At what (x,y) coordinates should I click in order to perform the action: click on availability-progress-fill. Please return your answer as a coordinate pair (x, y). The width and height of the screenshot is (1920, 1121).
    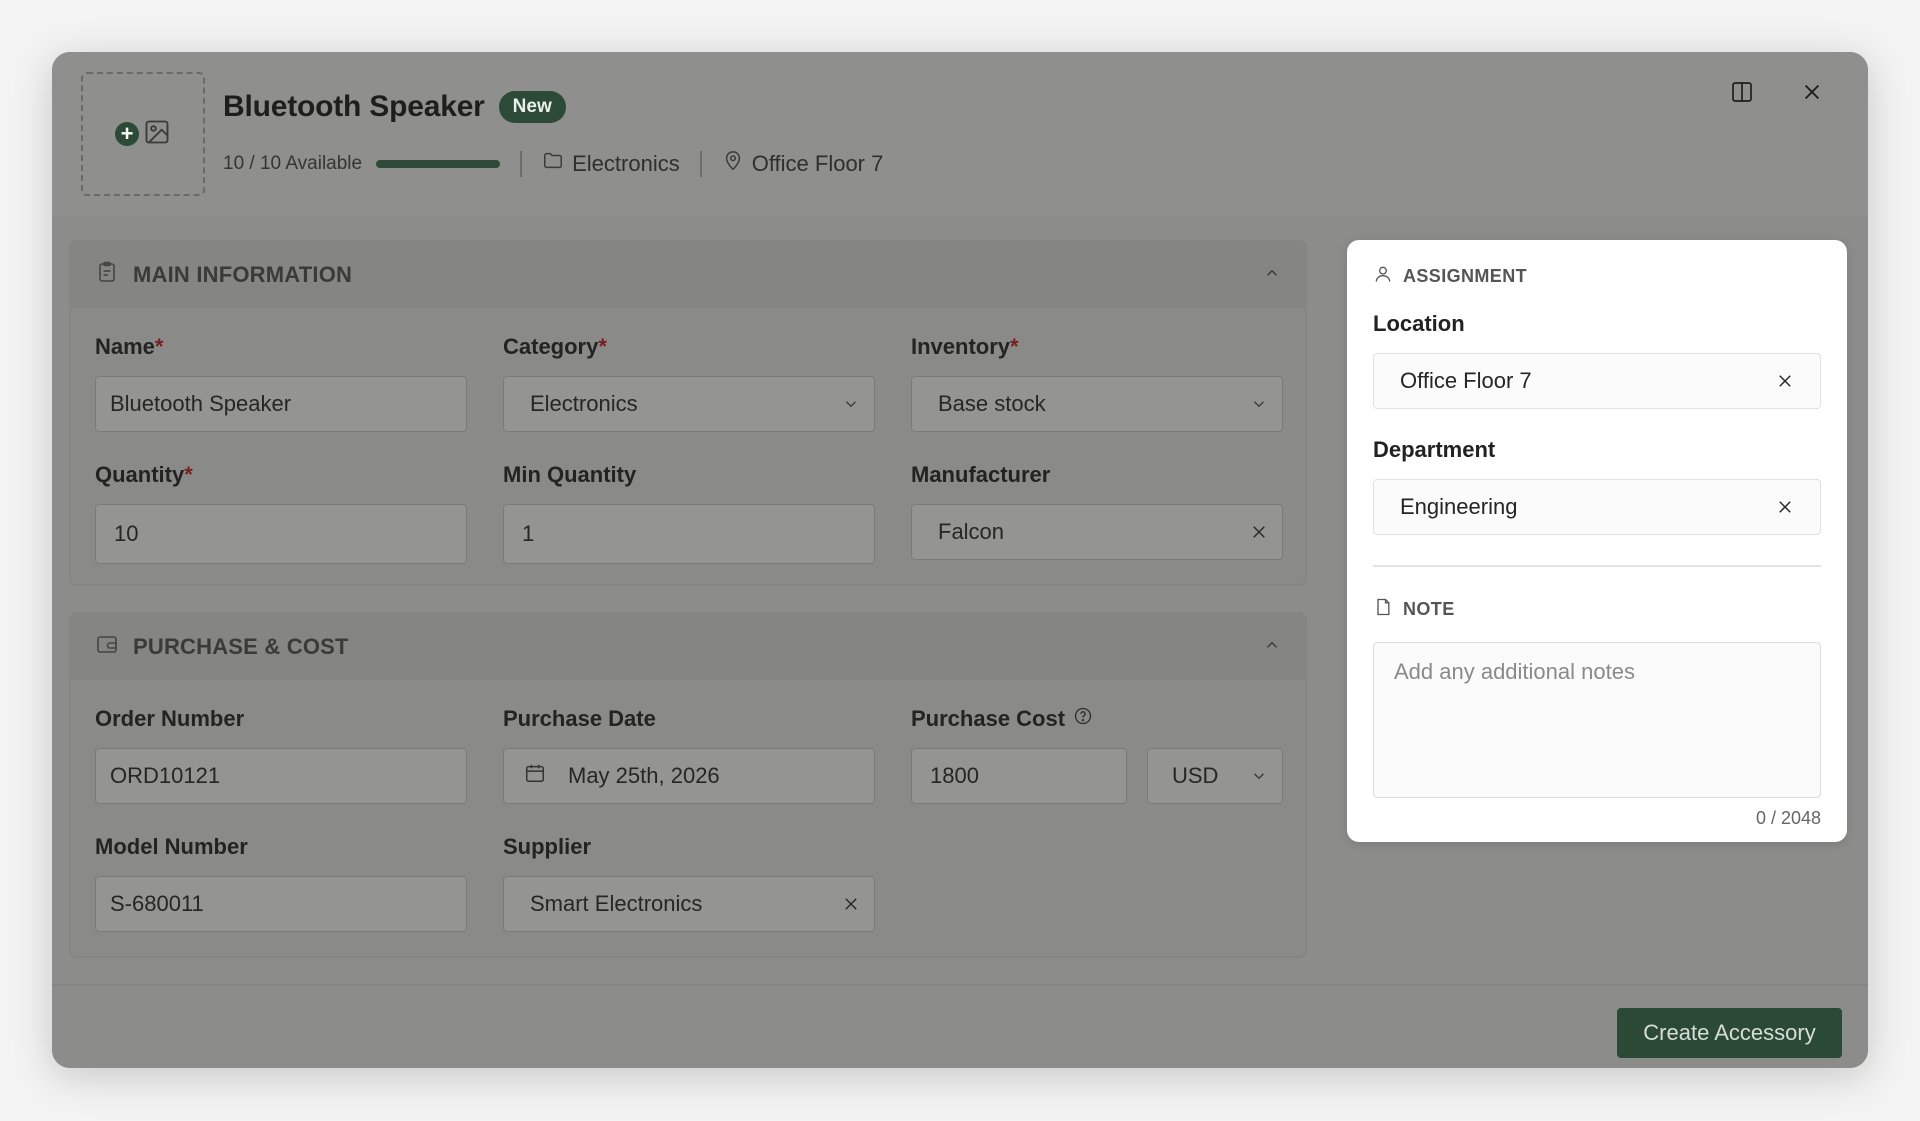
    Looking at the image, I should click on (438, 164).